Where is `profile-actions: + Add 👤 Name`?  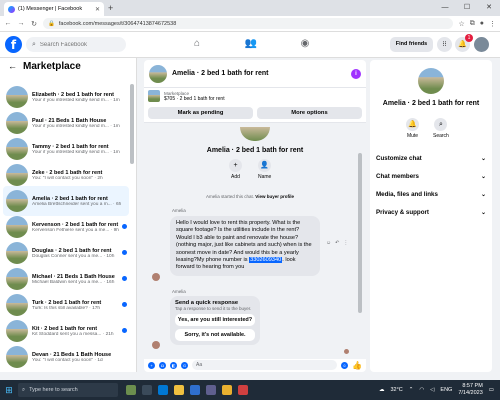 profile-actions: + Add 👤 Name is located at coordinates (250, 169).